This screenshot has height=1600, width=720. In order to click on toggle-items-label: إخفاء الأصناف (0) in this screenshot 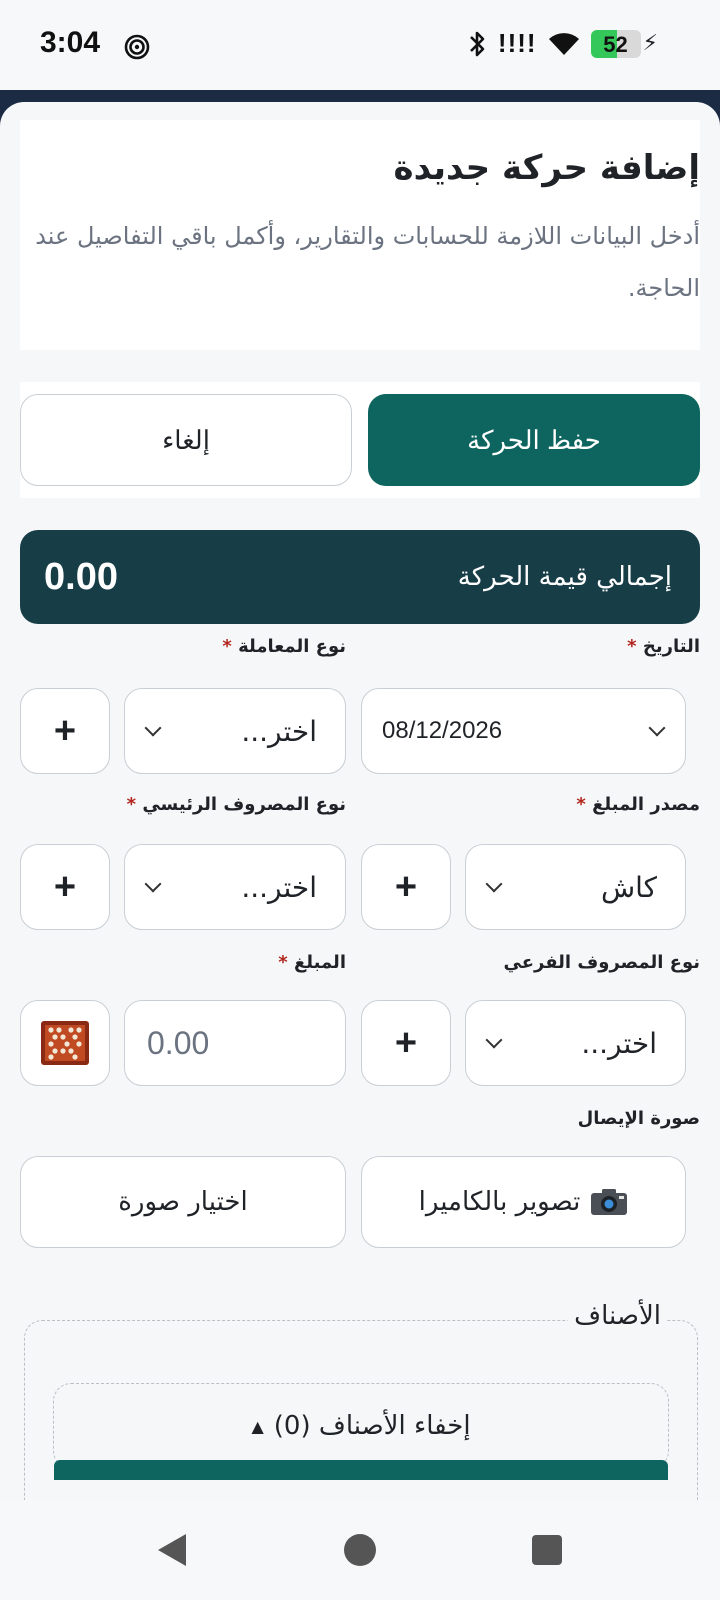, I will do `click(372, 1426)`.